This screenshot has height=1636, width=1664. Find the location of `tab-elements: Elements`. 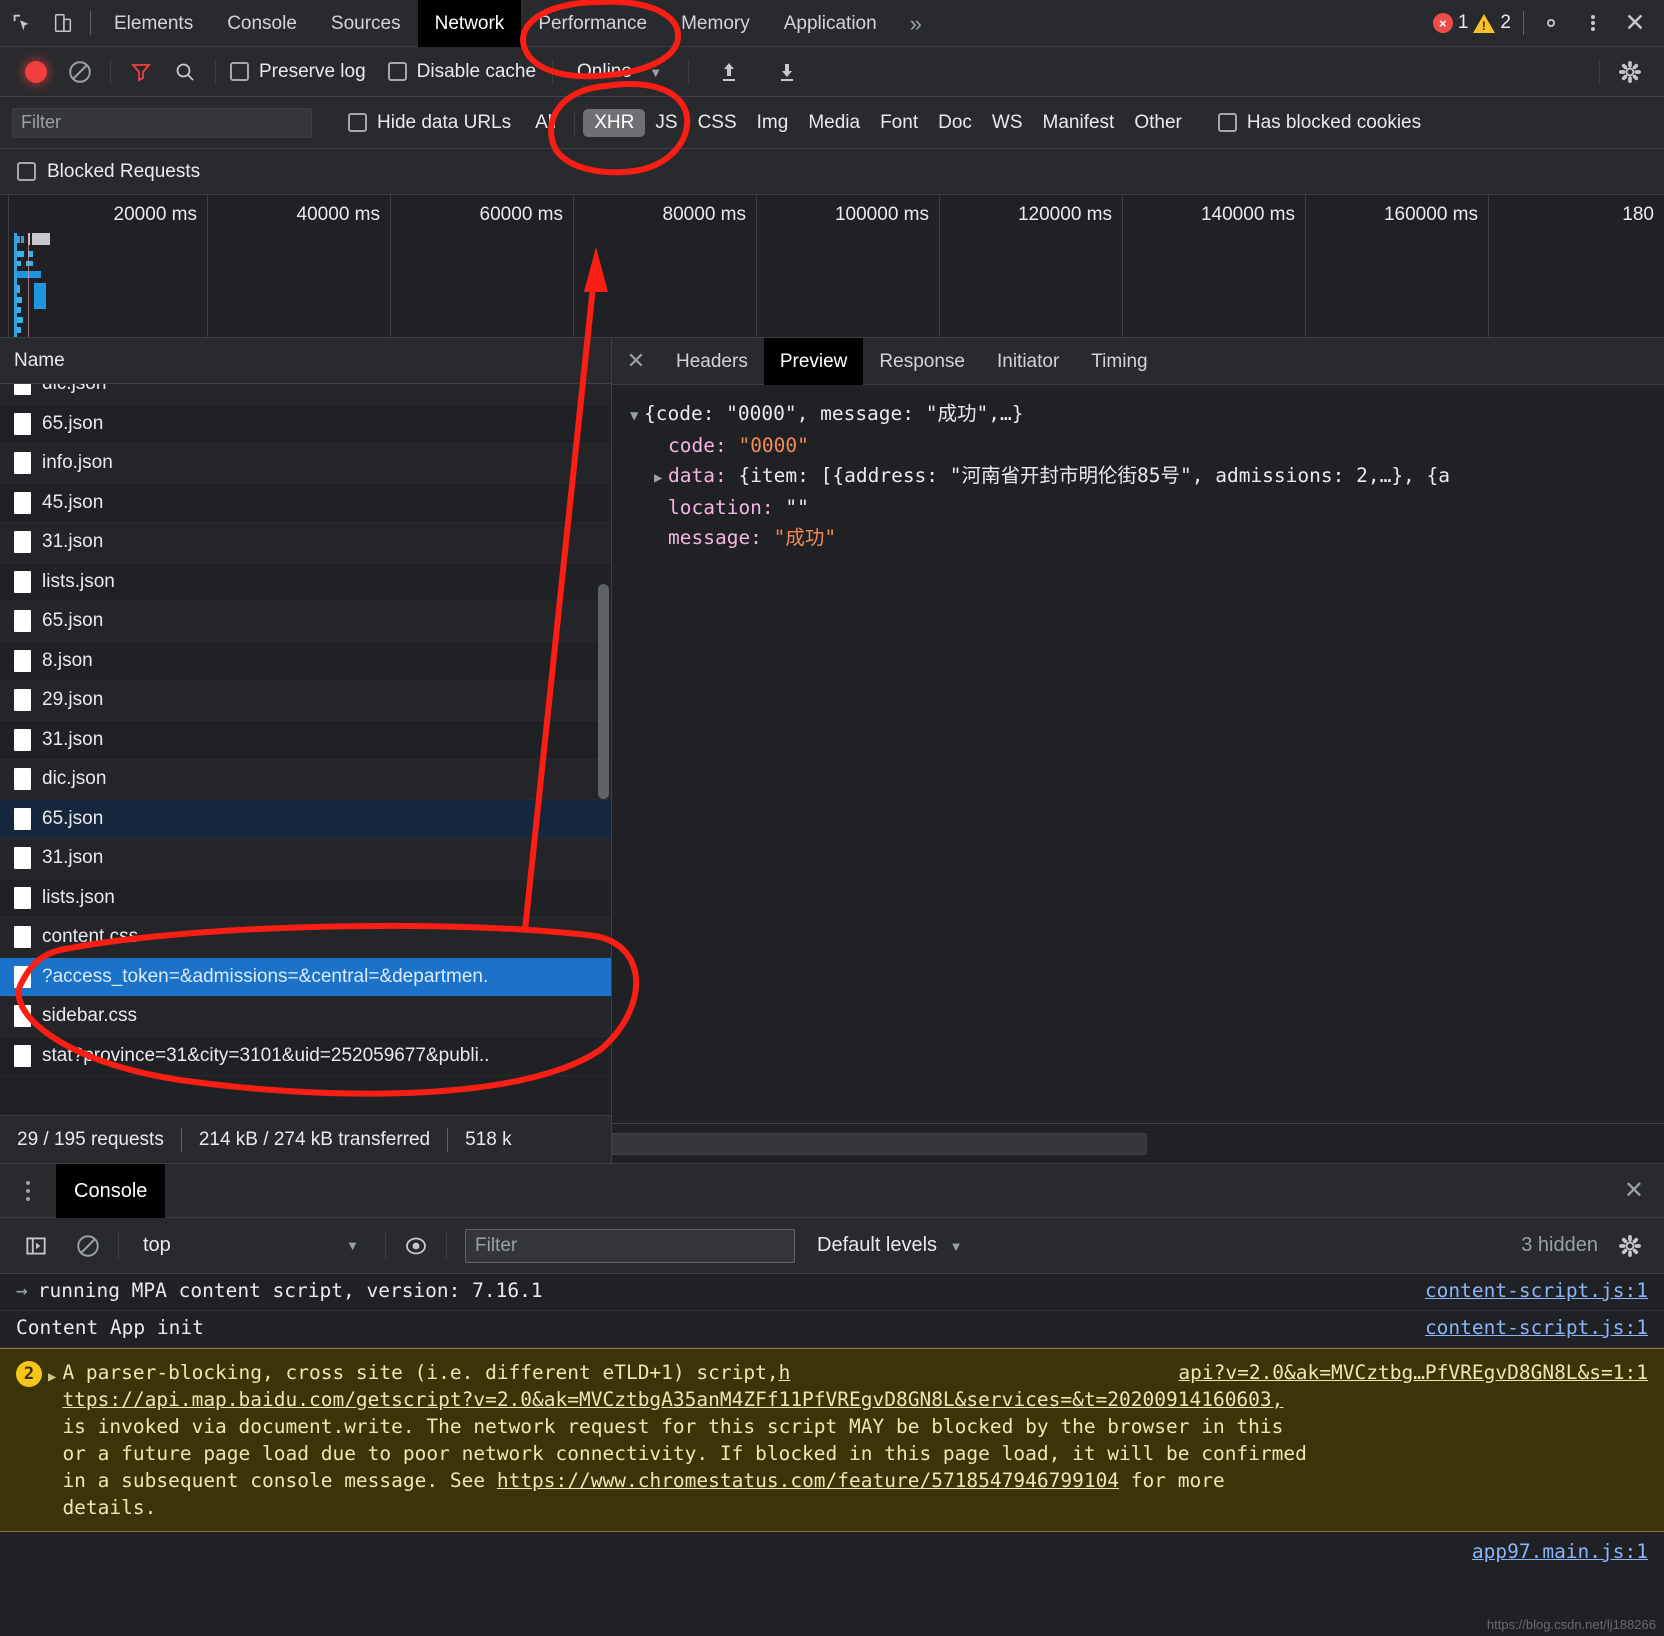

tab-elements: Elements is located at coordinates (153, 23).